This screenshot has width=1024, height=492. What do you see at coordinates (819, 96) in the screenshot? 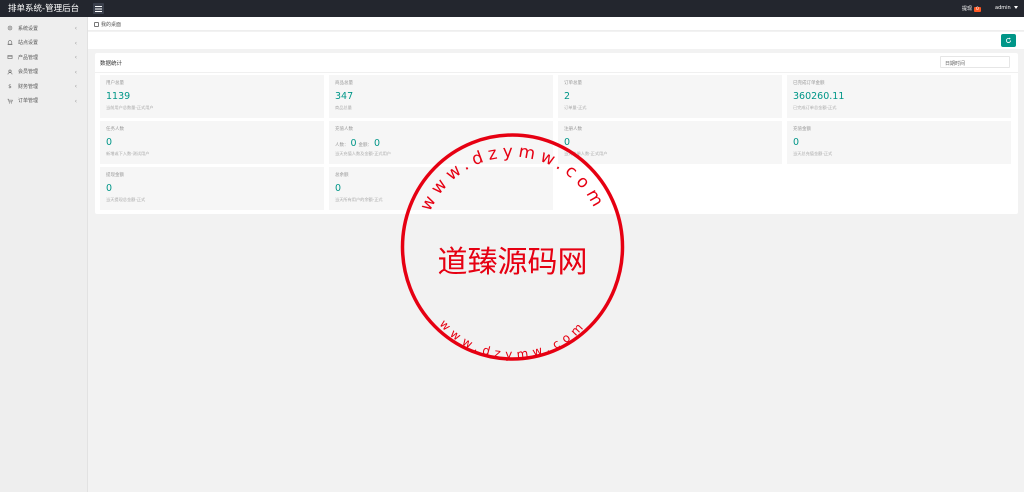
I see `stat-value: 360260.11` at bounding box center [819, 96].